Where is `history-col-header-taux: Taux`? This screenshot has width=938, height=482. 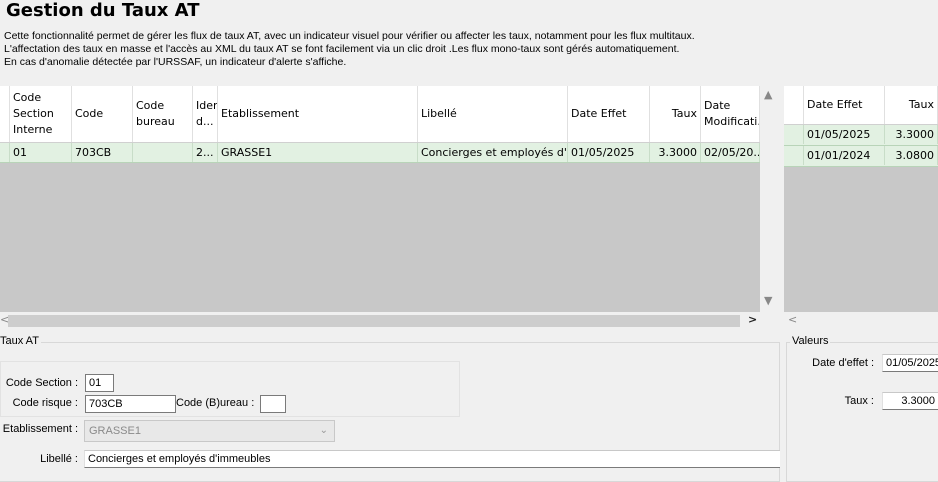
history-col-header-taux: Taux is located at coordinates (911, 105).